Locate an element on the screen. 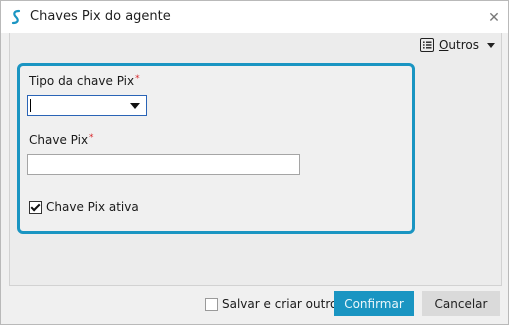  tipo-chave-label: Tipo da chave Pix* is located at coordinates (84, 81).